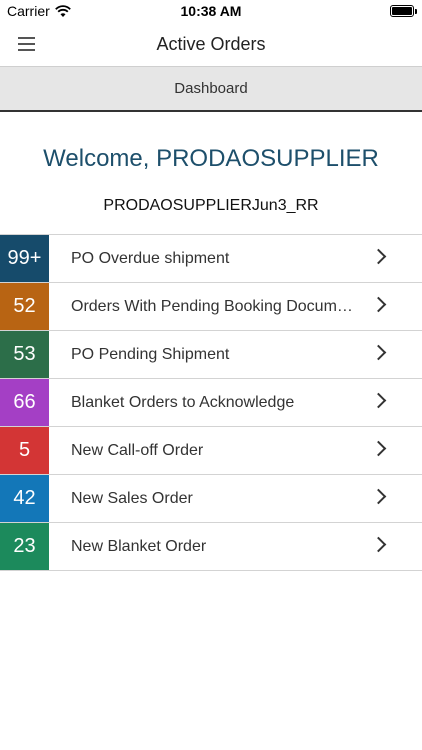 This screenshot has height=750, width=422. I want to click on row-label: New Call-off Order, so click(137, 450).